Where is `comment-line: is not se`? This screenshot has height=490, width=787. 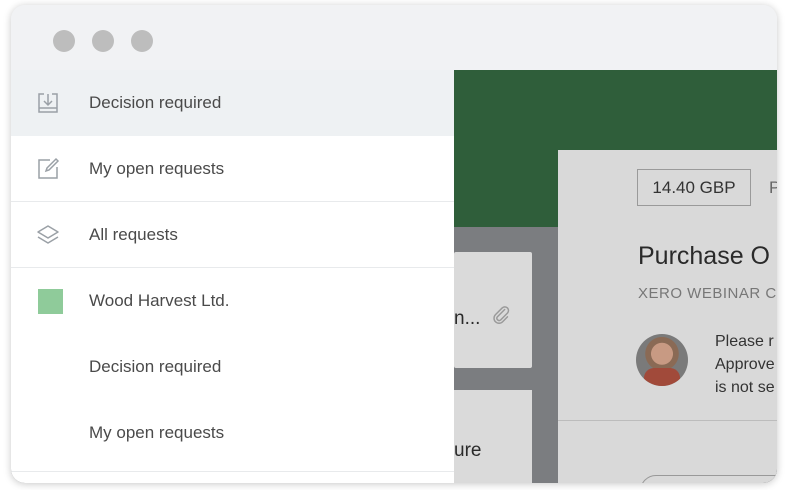
comment-line: is not se is located at coordinates (745, 387).